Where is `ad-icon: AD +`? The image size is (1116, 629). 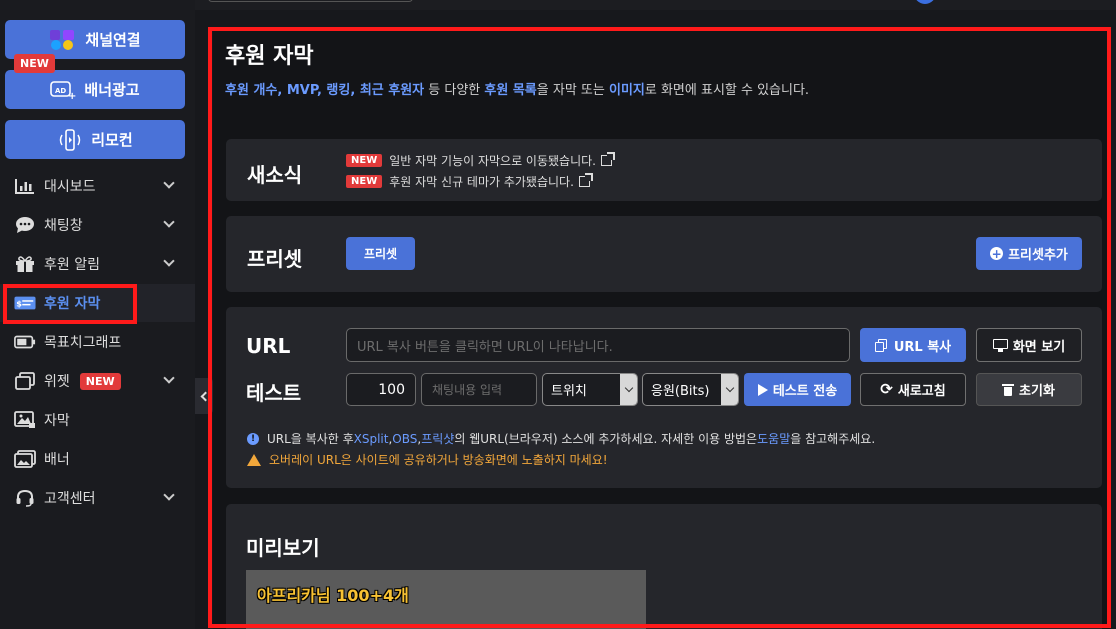 ad-icon: AD + is located at coordinates (63, 90).